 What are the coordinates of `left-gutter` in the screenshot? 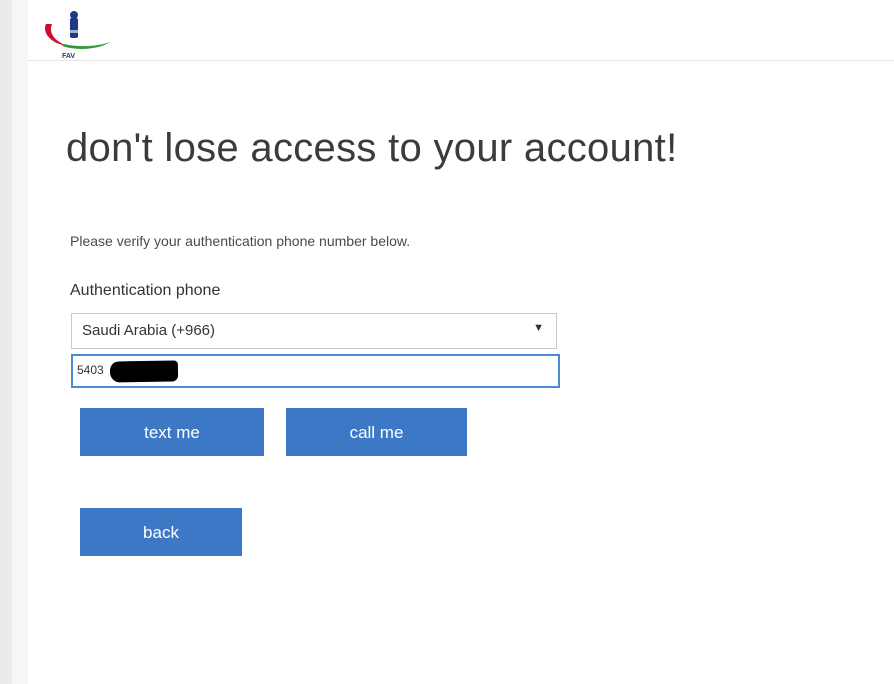 It's located at (14, 342).